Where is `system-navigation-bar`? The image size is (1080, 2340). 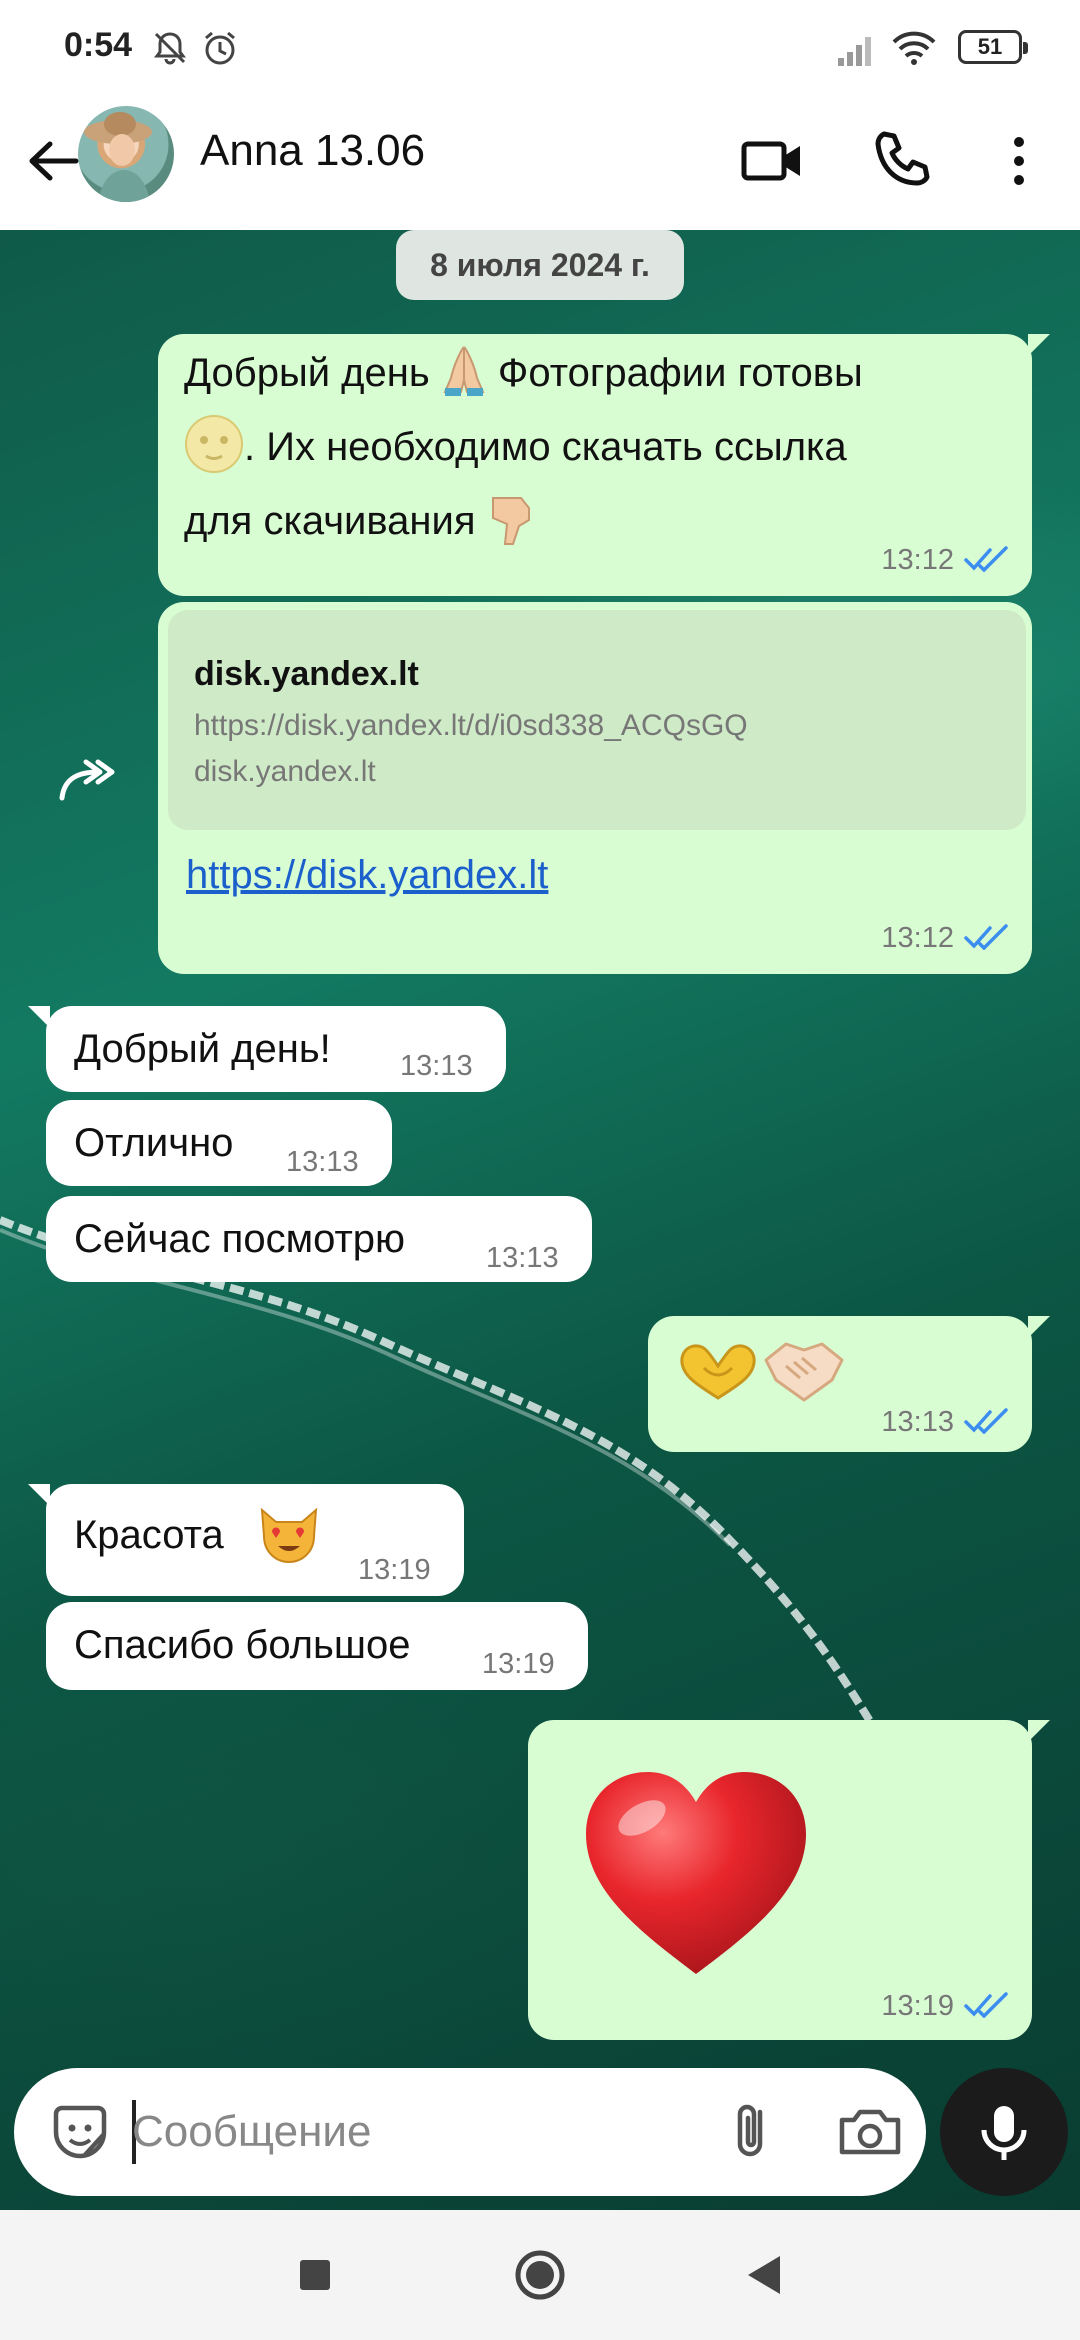 system-navigation-bar is located at coordinates (540, 2275).